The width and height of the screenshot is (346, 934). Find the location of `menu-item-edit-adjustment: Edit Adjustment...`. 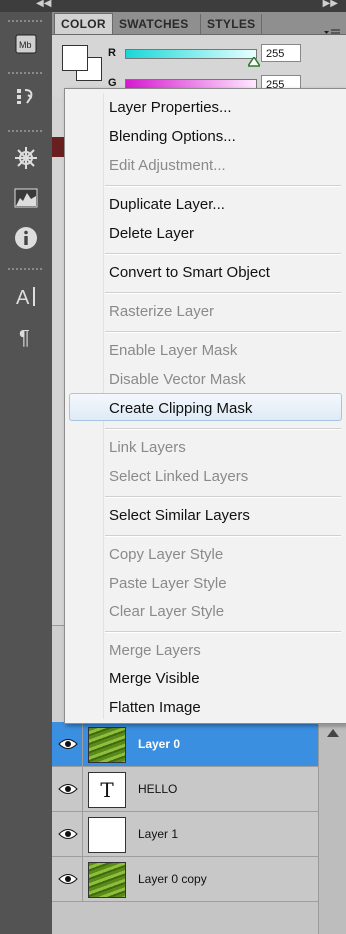

menu-item-edit-adjustment: Edit Adjustment... is located at coordinates (167, 165).